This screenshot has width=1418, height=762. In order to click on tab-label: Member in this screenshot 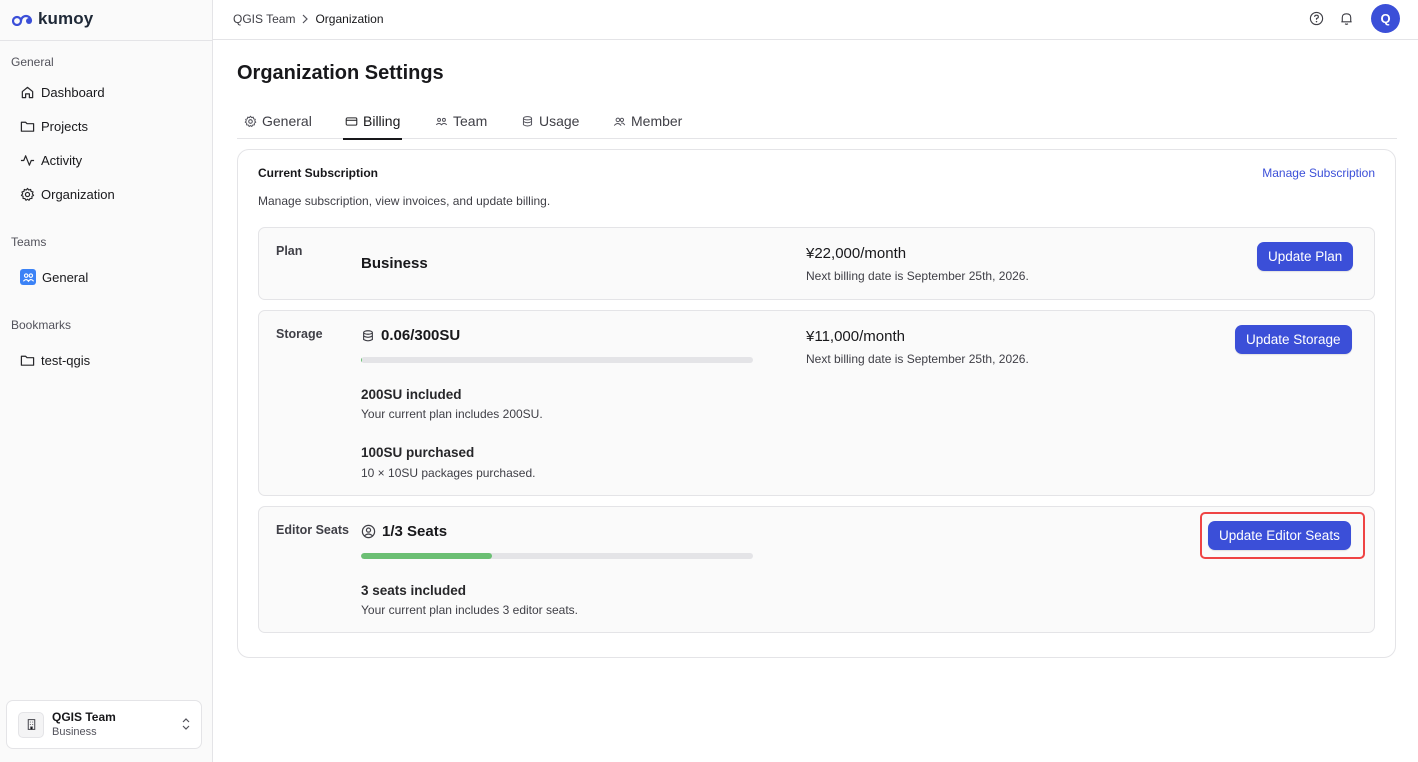, I will do `click(657, 121)`.